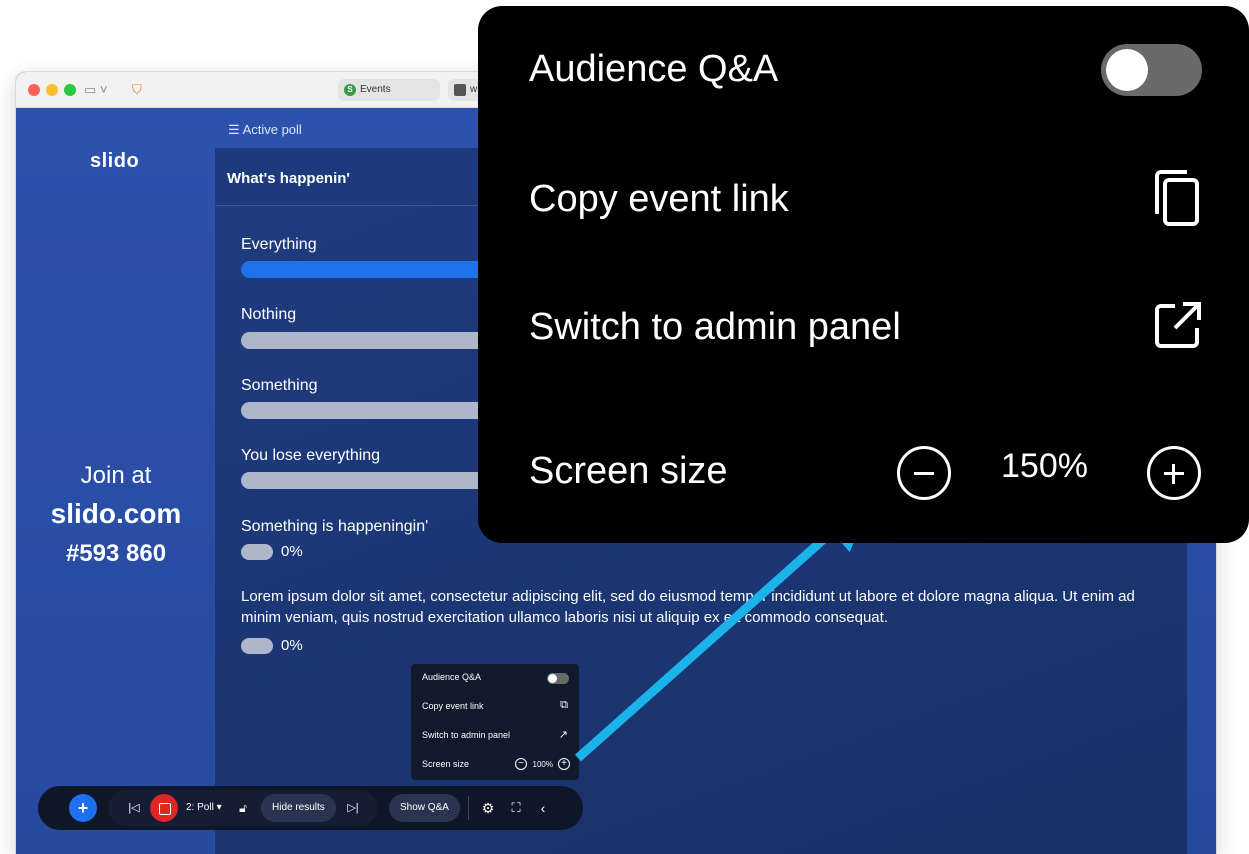 The width and height of the screenshot is (1249, 854). Describe the element at coordinates (563, 735) in the screenshot. I see `external-link-icon: ↗` at that location.